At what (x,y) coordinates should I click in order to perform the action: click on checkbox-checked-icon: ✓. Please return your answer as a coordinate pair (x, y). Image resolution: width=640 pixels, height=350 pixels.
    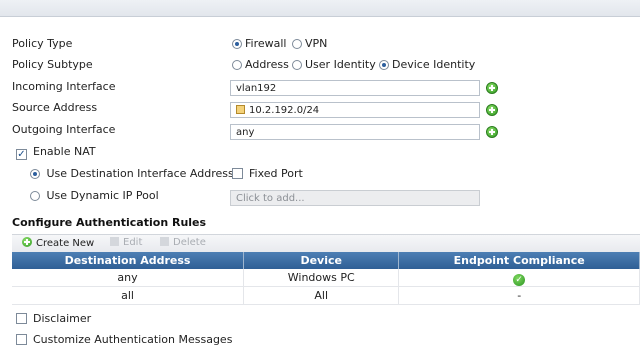
    Looking at the image, I should click on (21, 154).